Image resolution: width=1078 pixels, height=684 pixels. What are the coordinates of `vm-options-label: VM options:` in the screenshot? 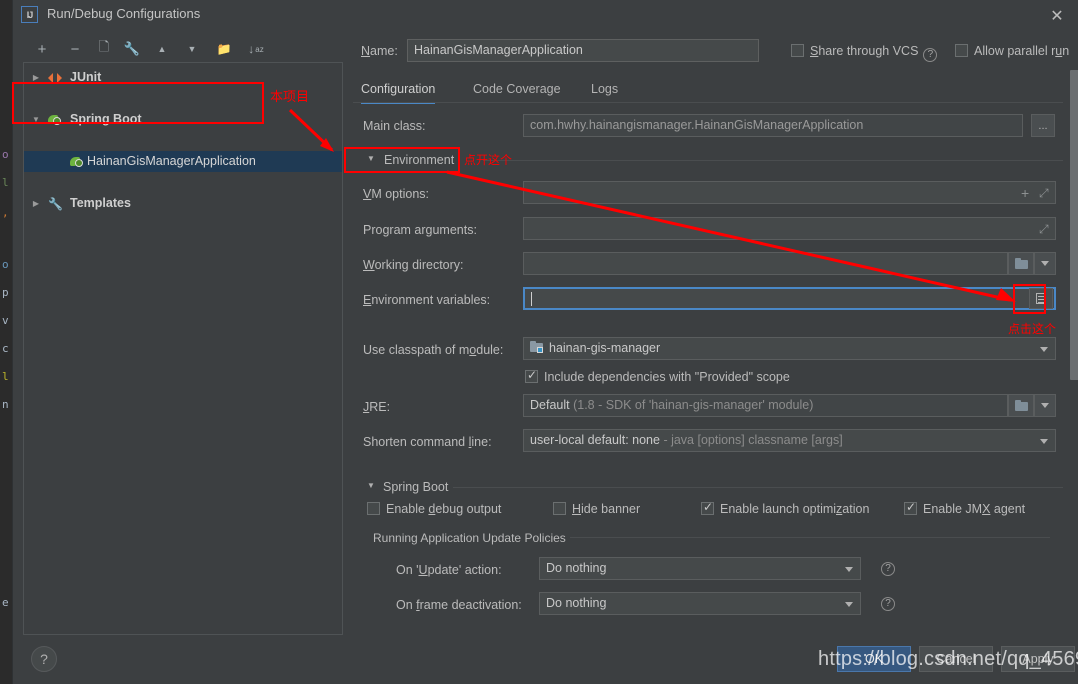 It's located at (396, 194).